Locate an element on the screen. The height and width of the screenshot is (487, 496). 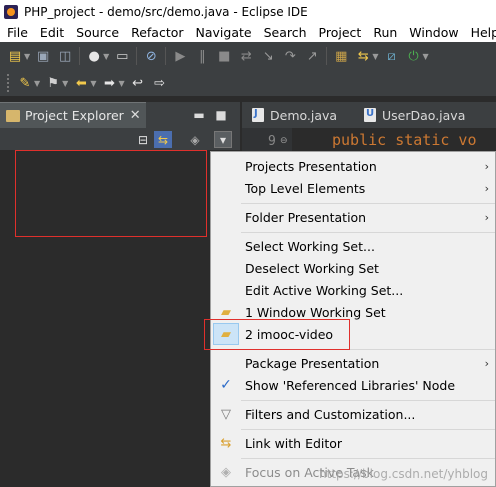
debug-icon: ● is located at coordinates (94, 56).